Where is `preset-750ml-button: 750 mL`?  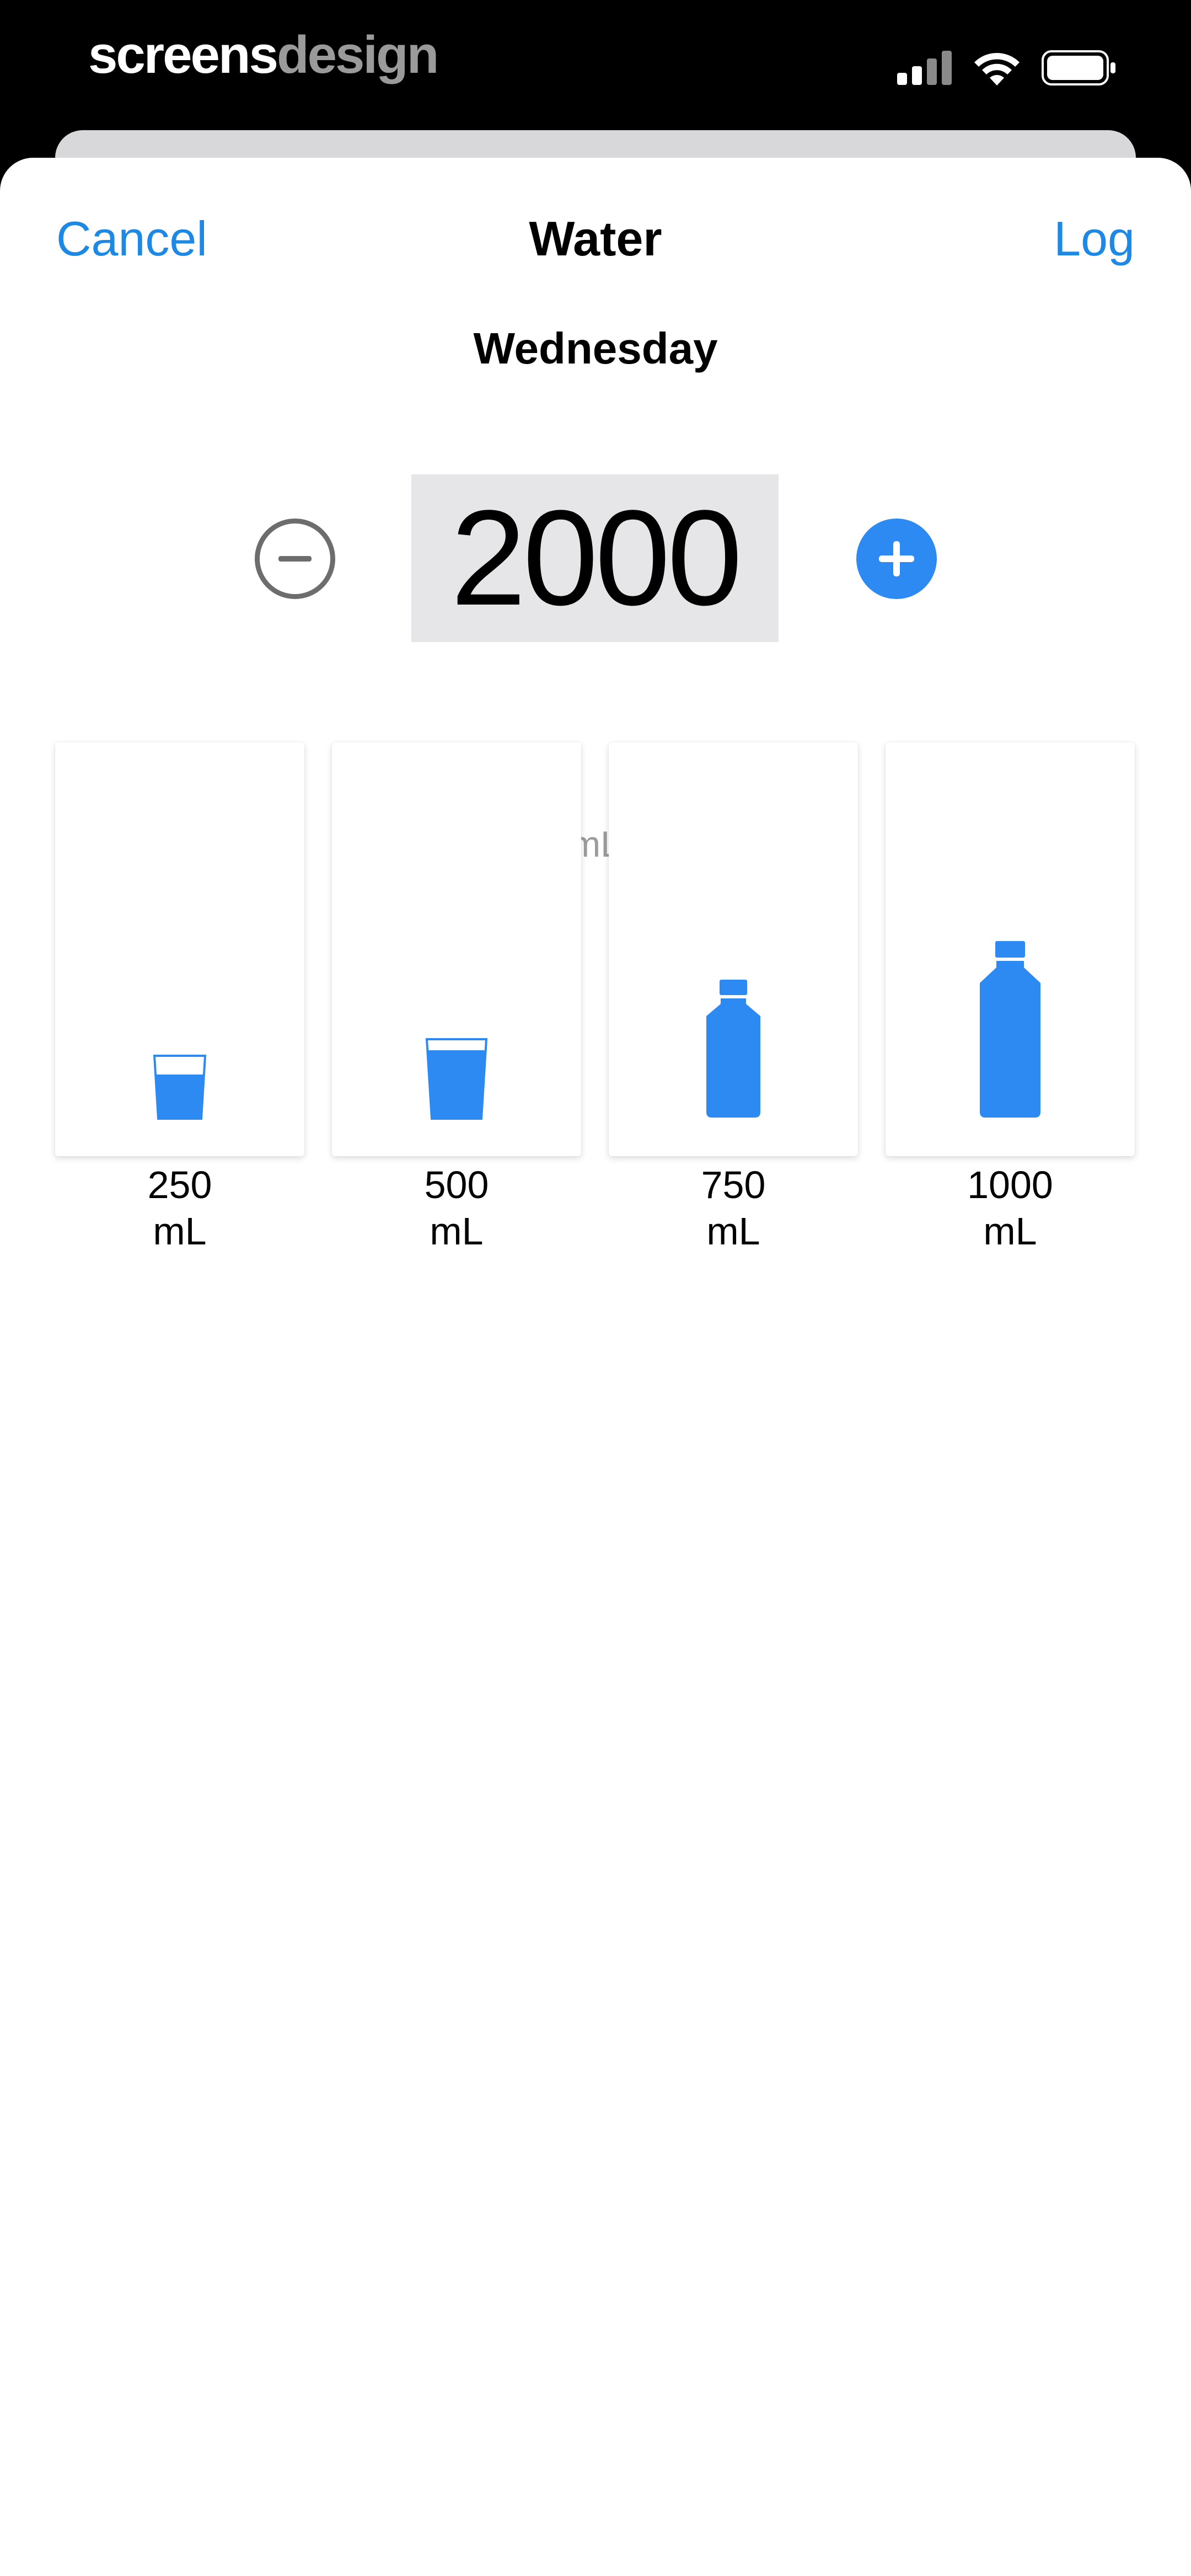 preset-750ml-button: 750 mL is located at coordinates (733, 997).